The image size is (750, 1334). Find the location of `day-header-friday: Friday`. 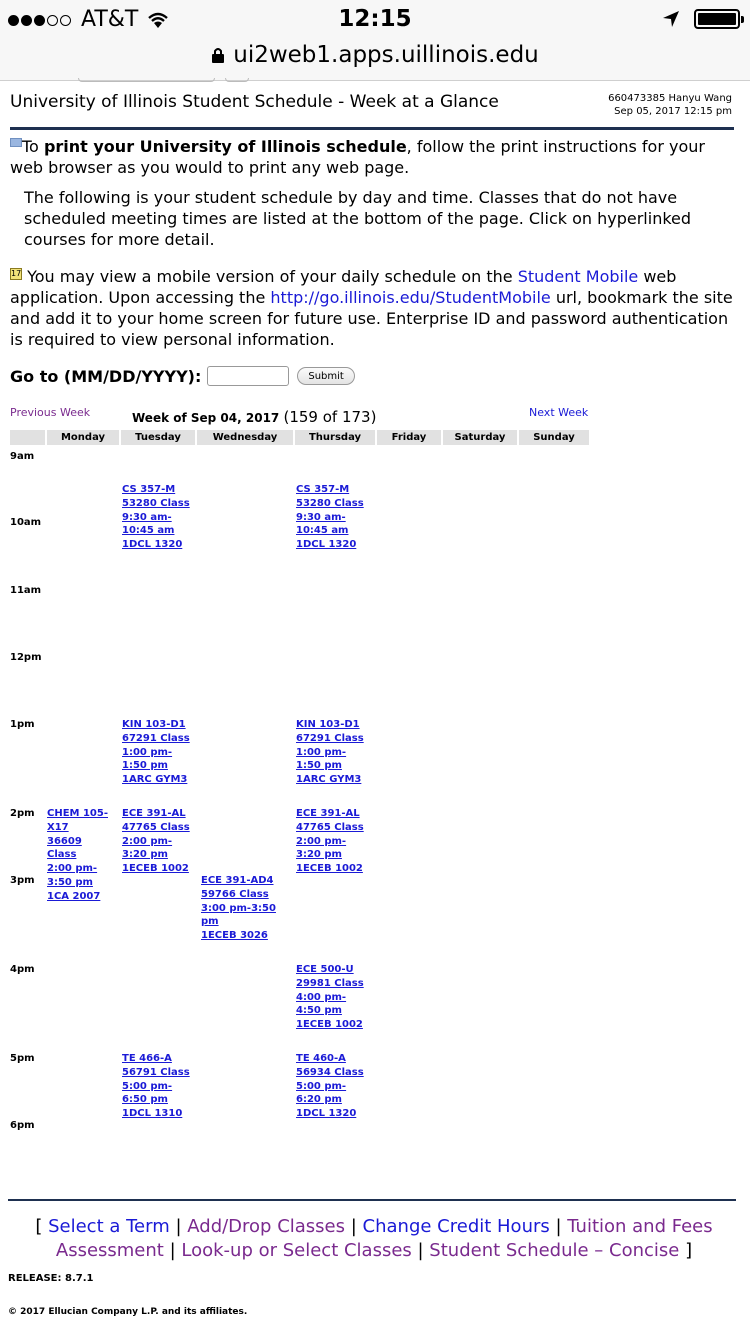

day-header-friday: Friday is located at coordinates (409, 437).